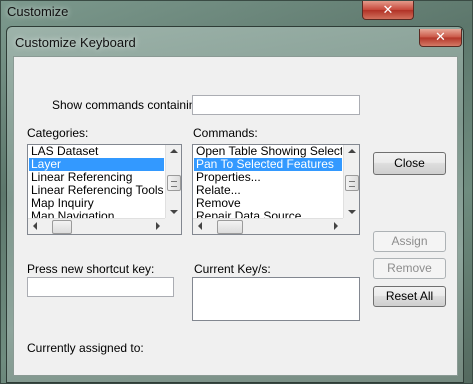 The width and height of the screenshot is (473, 384). I want to click on commands-label: Commands:, so click(225, 133).